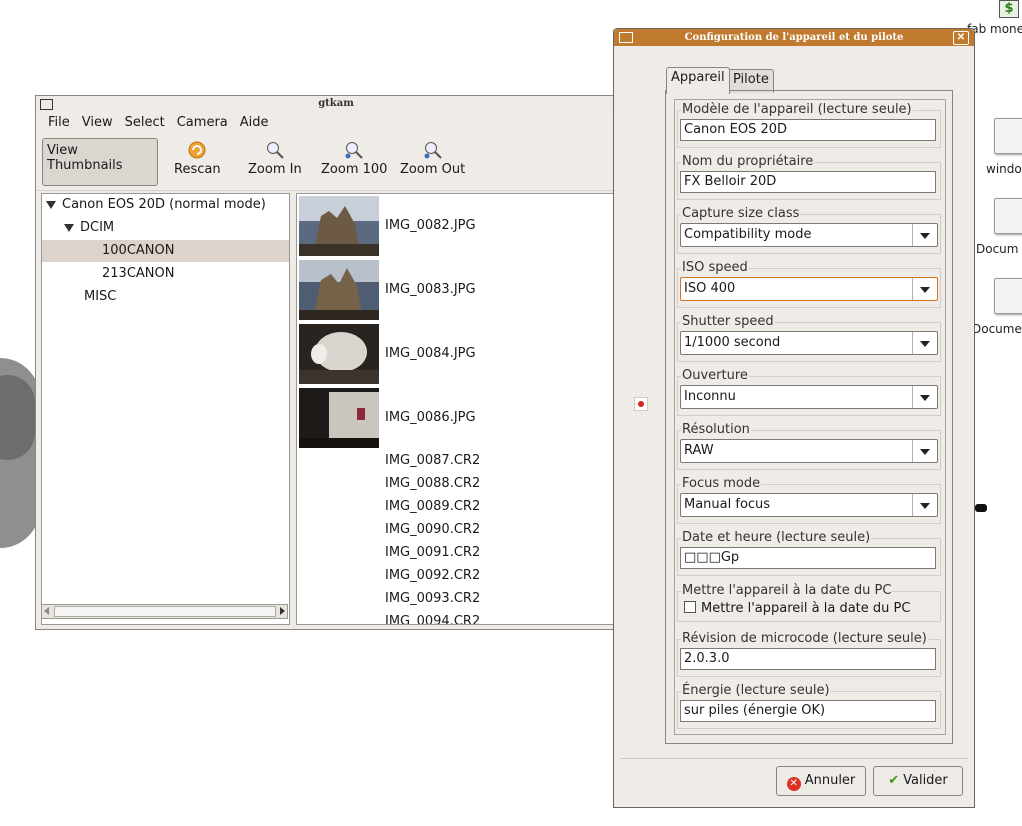  I want to click on file-name: IMG_0082.JPG, so click(430, 225).